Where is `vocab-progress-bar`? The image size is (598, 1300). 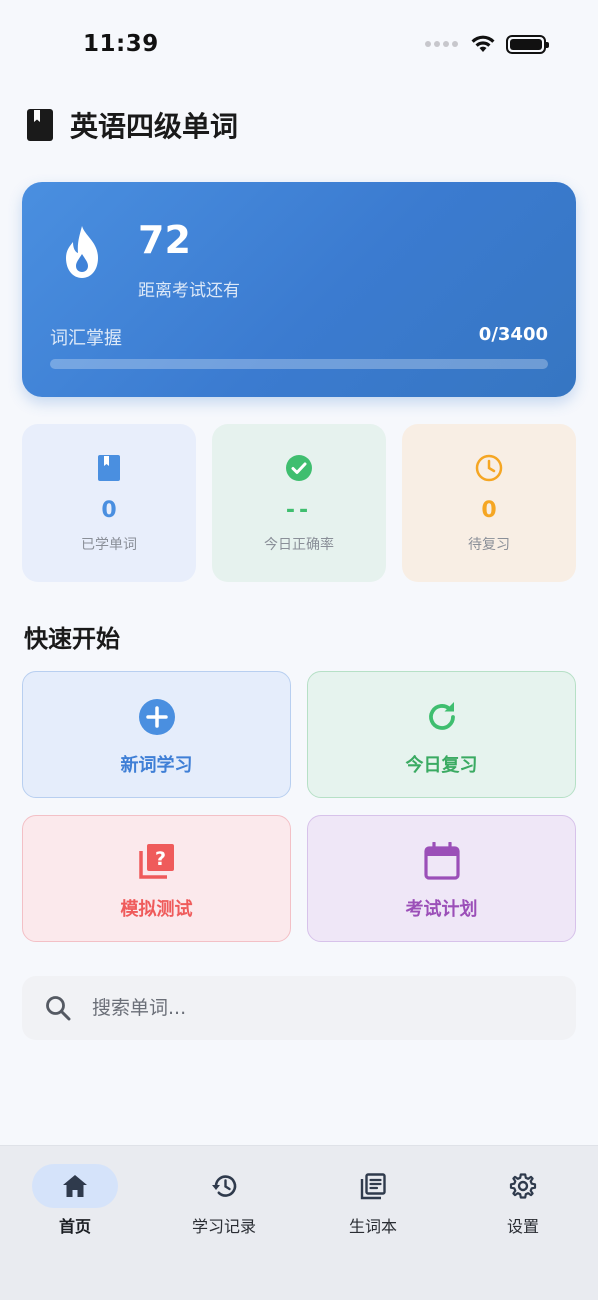 vocab-progress-bar is located at coordinates (299, 364).